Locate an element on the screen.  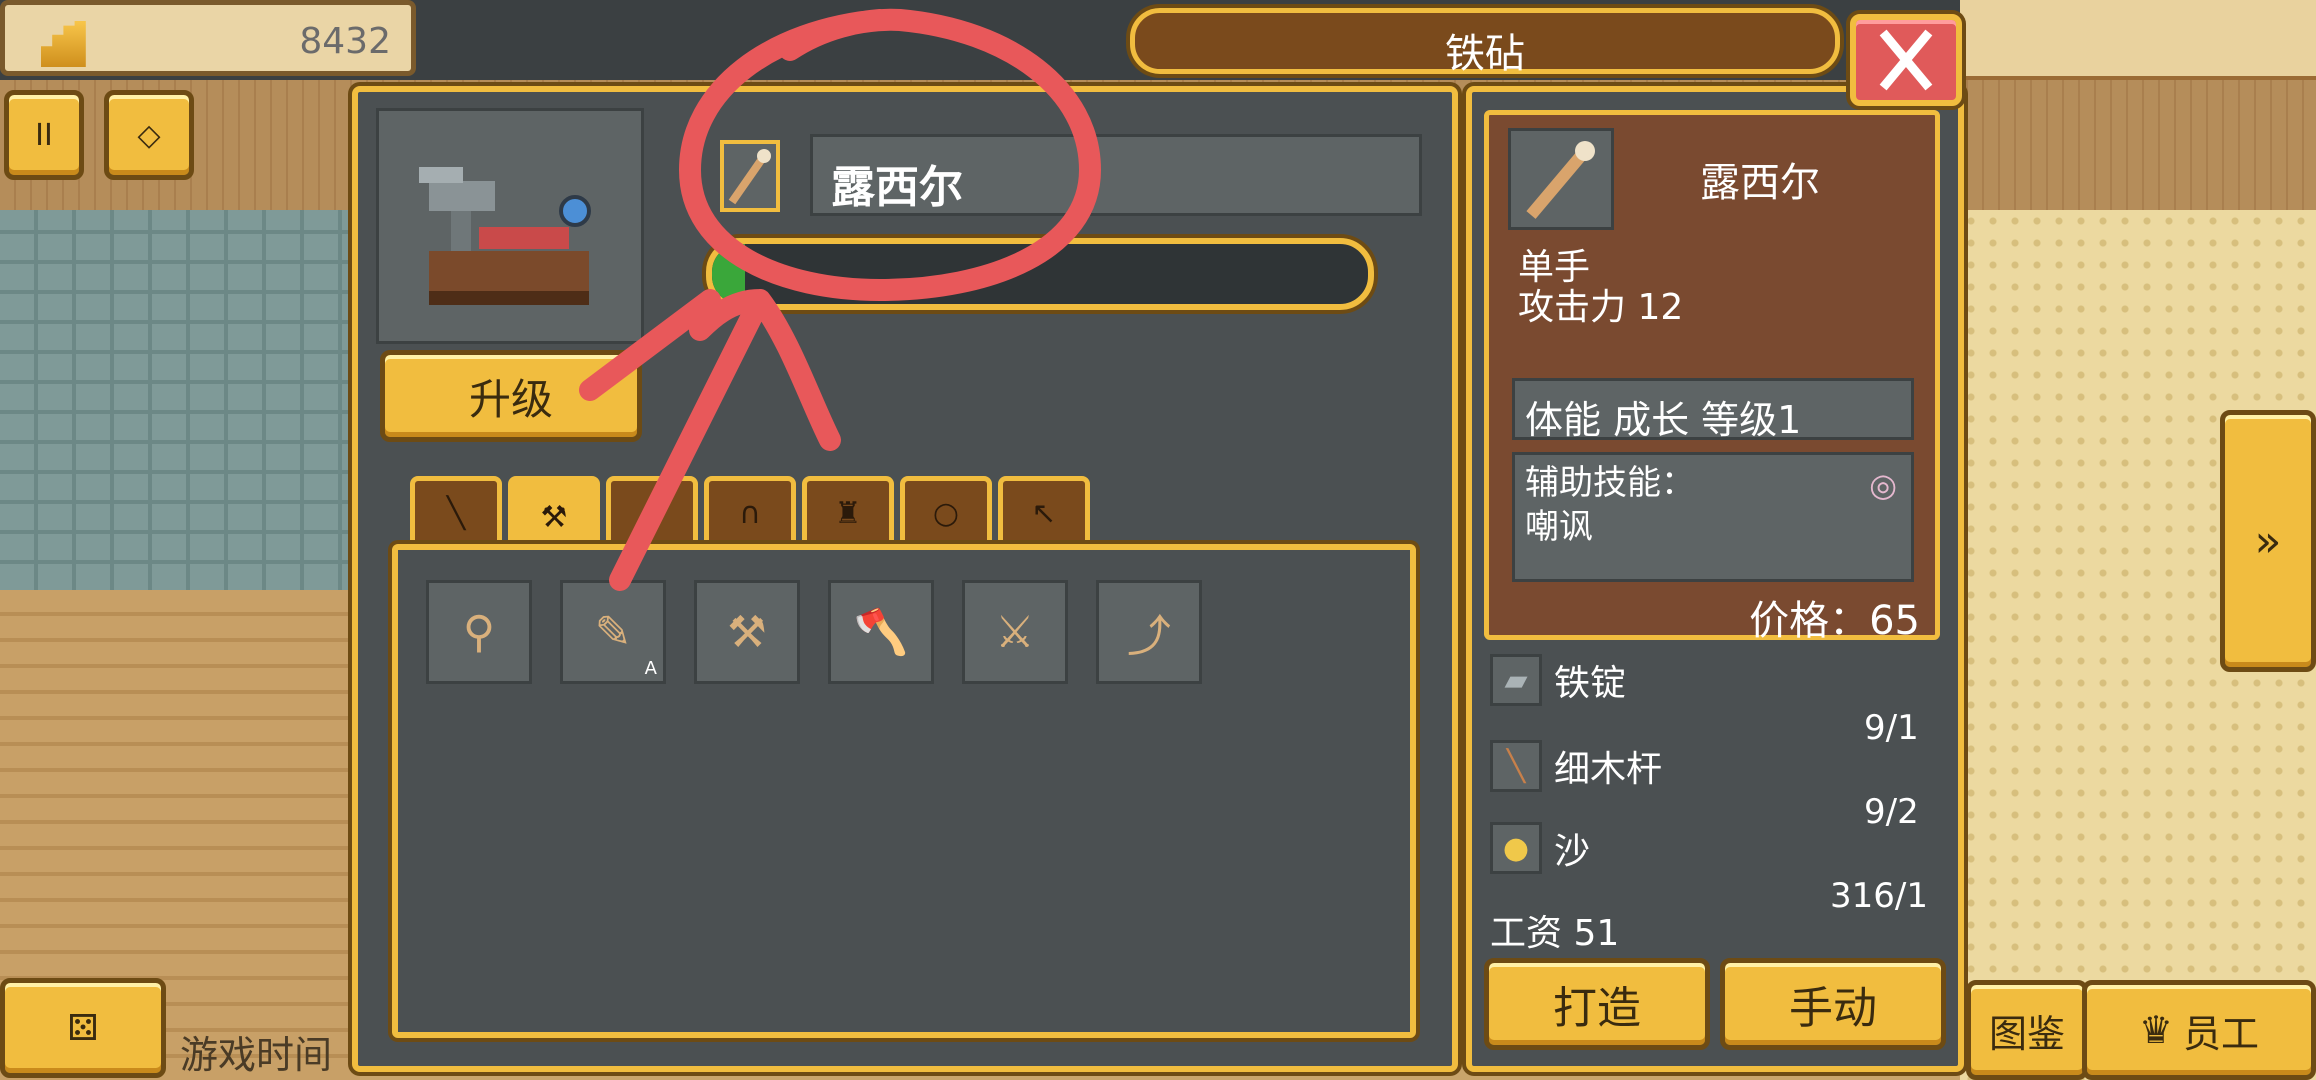
iron-ingot-icon: ▰ is located at coordinates (1516, 680).